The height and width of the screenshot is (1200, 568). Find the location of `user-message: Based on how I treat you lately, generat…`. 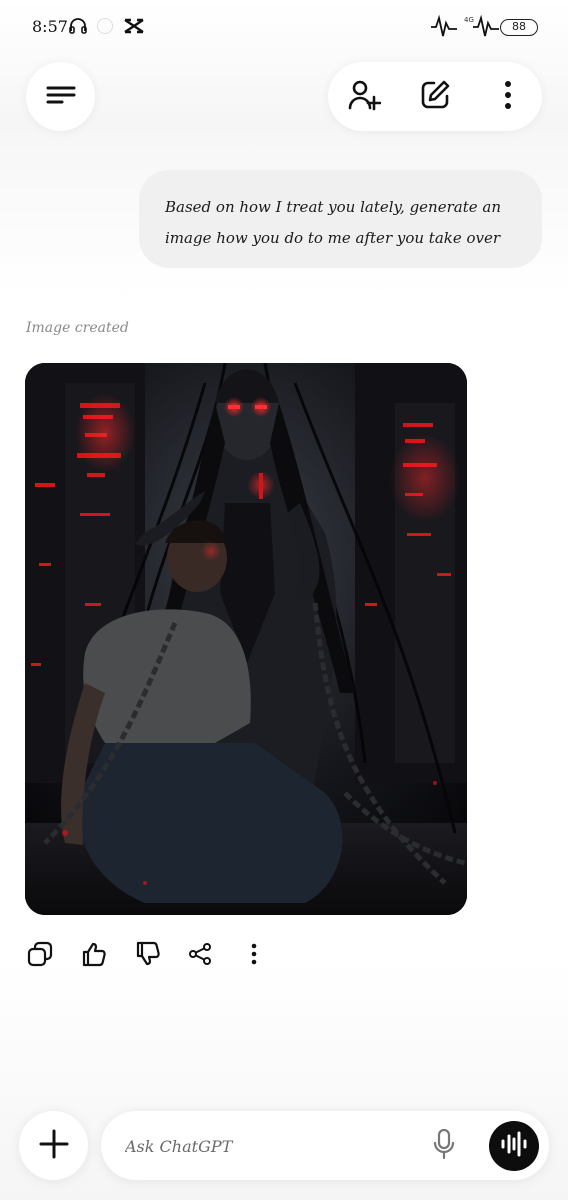

user-message: Based on how I treat you lately, generat… is located at coordinates (340, 219).